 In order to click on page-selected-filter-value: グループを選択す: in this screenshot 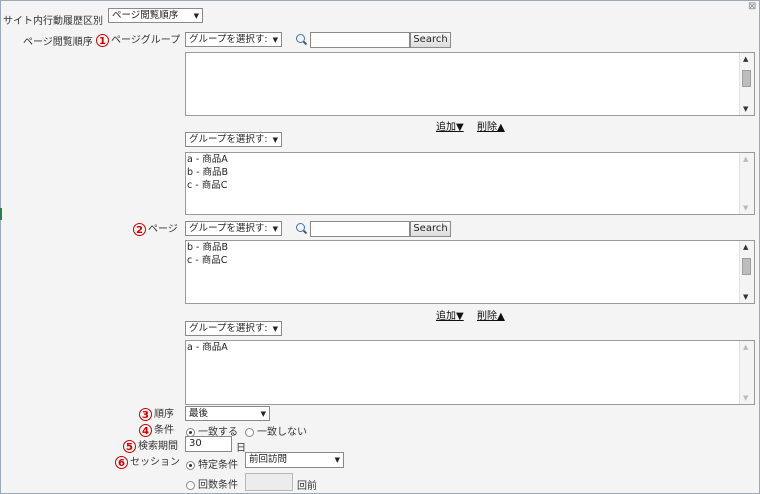, I will do `click(228, 328)`.